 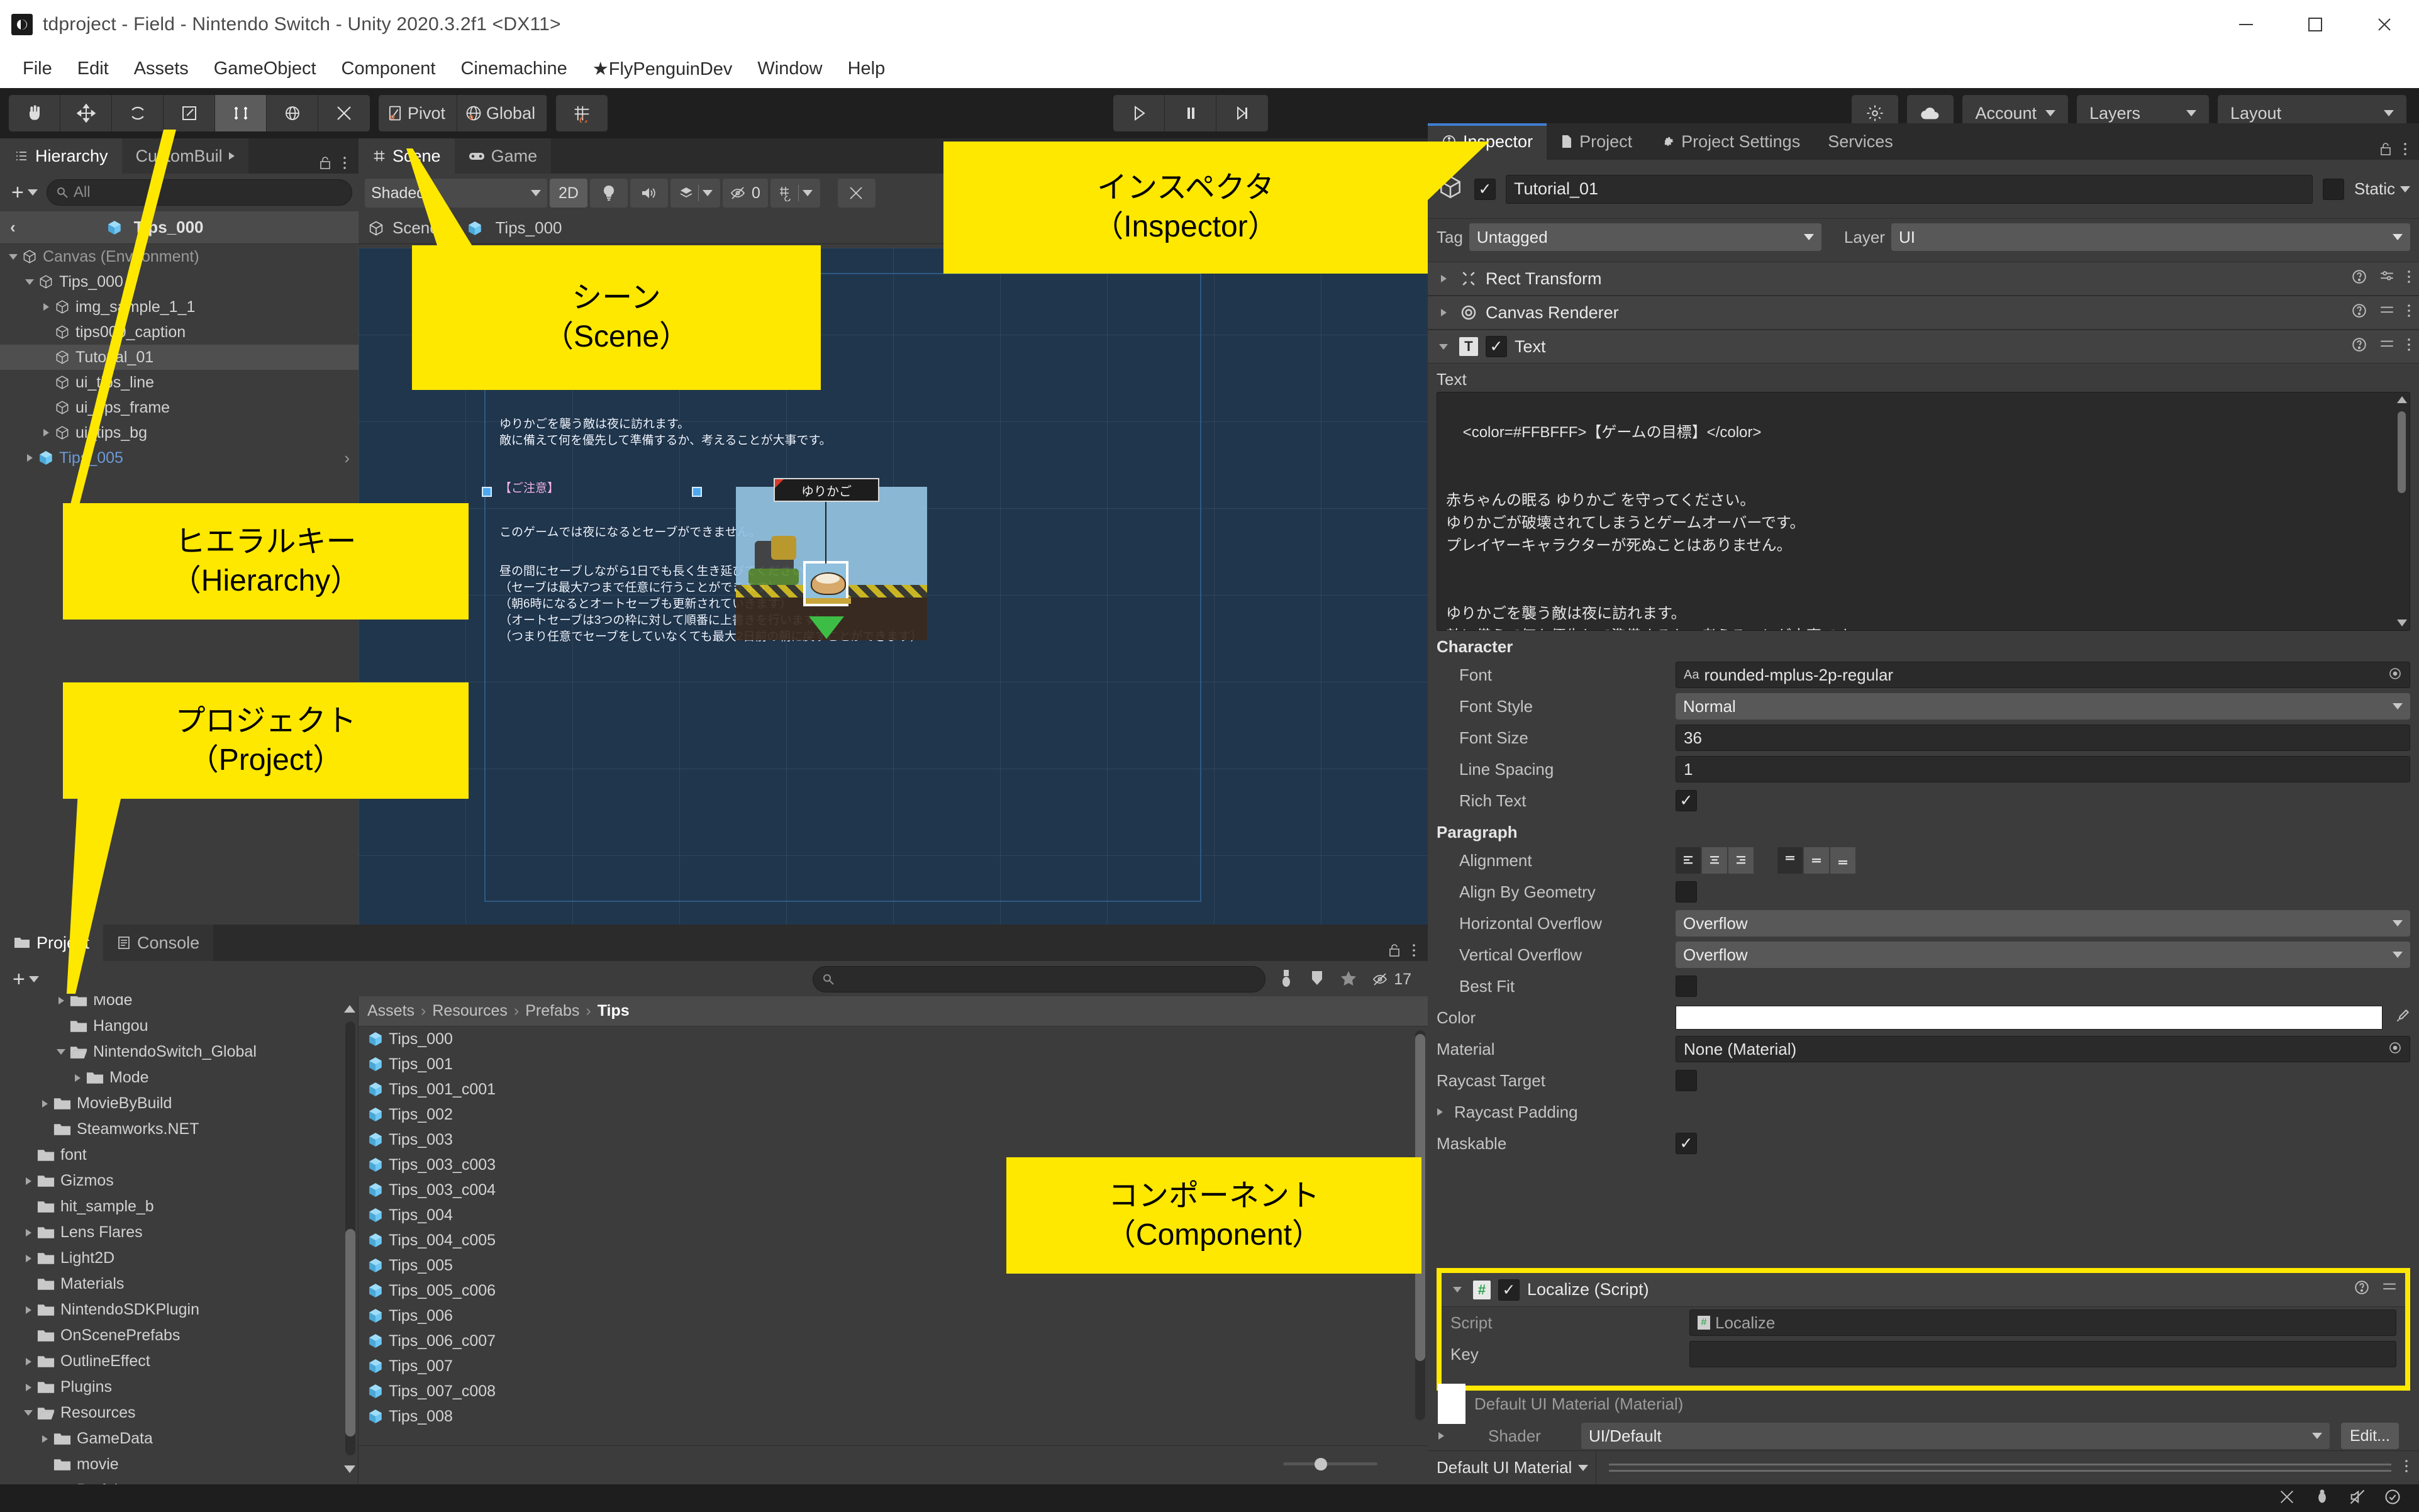 I want to click on preset-icon, so click(x=2389, y=1290).